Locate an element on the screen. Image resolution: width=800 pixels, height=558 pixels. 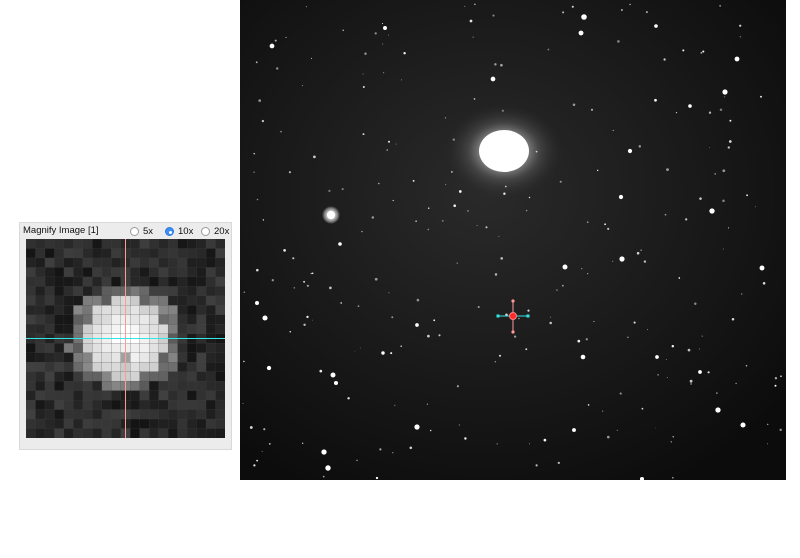
zoom-5x-radio: 5x is located at coordinates (141, 231).